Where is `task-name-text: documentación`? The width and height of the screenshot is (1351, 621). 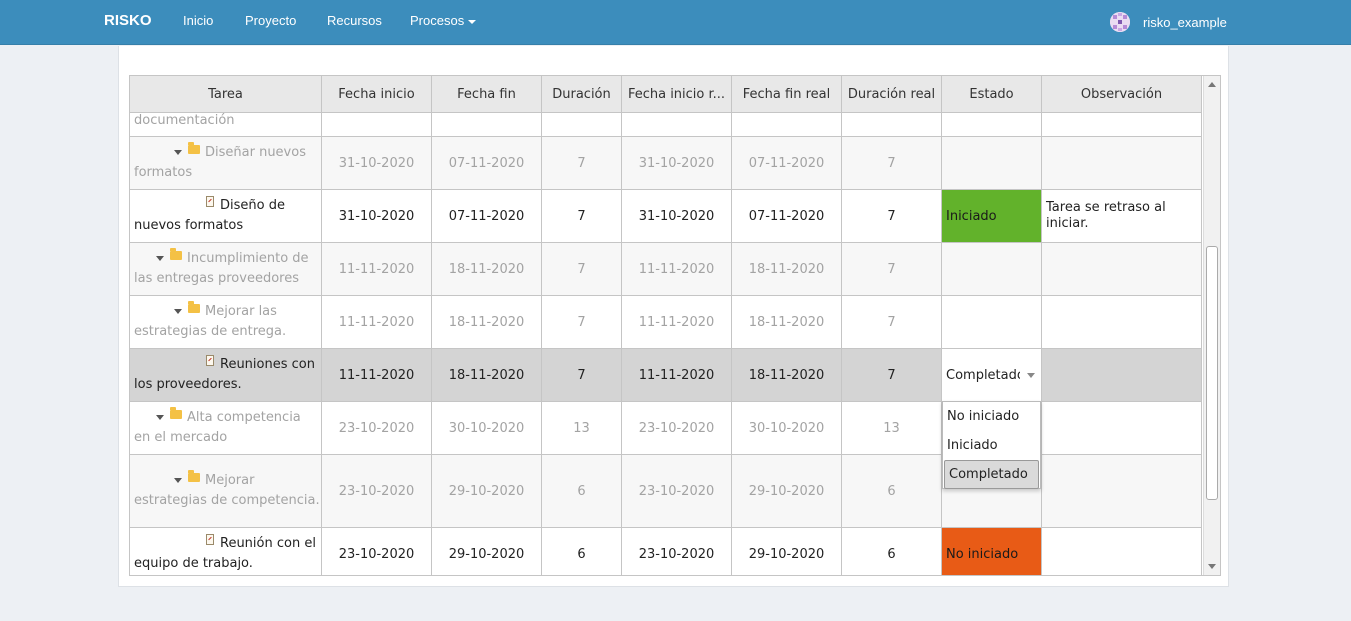 task-name-text: documentación is located at coordinates (184, 120).